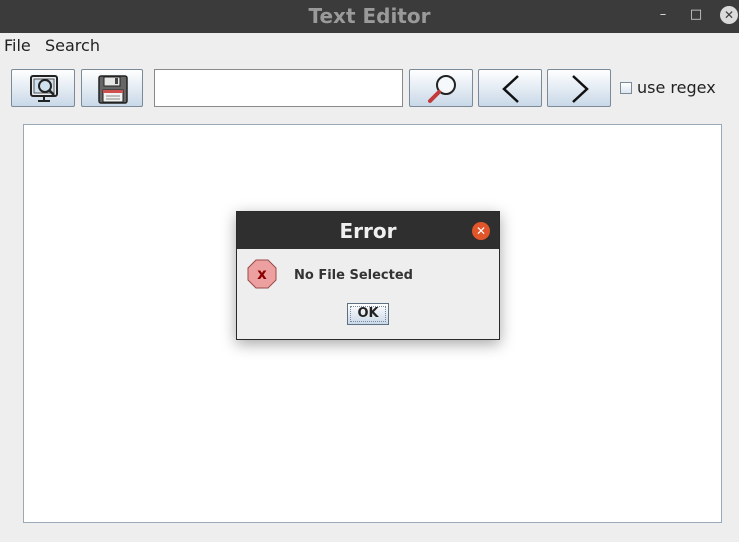 Image resolution: width=739 pixels, height=542 pixels. What do you see at coordinates (663, 16) in the screenshot?
I see `minimize-button: –` at bounding box center [663, 16].